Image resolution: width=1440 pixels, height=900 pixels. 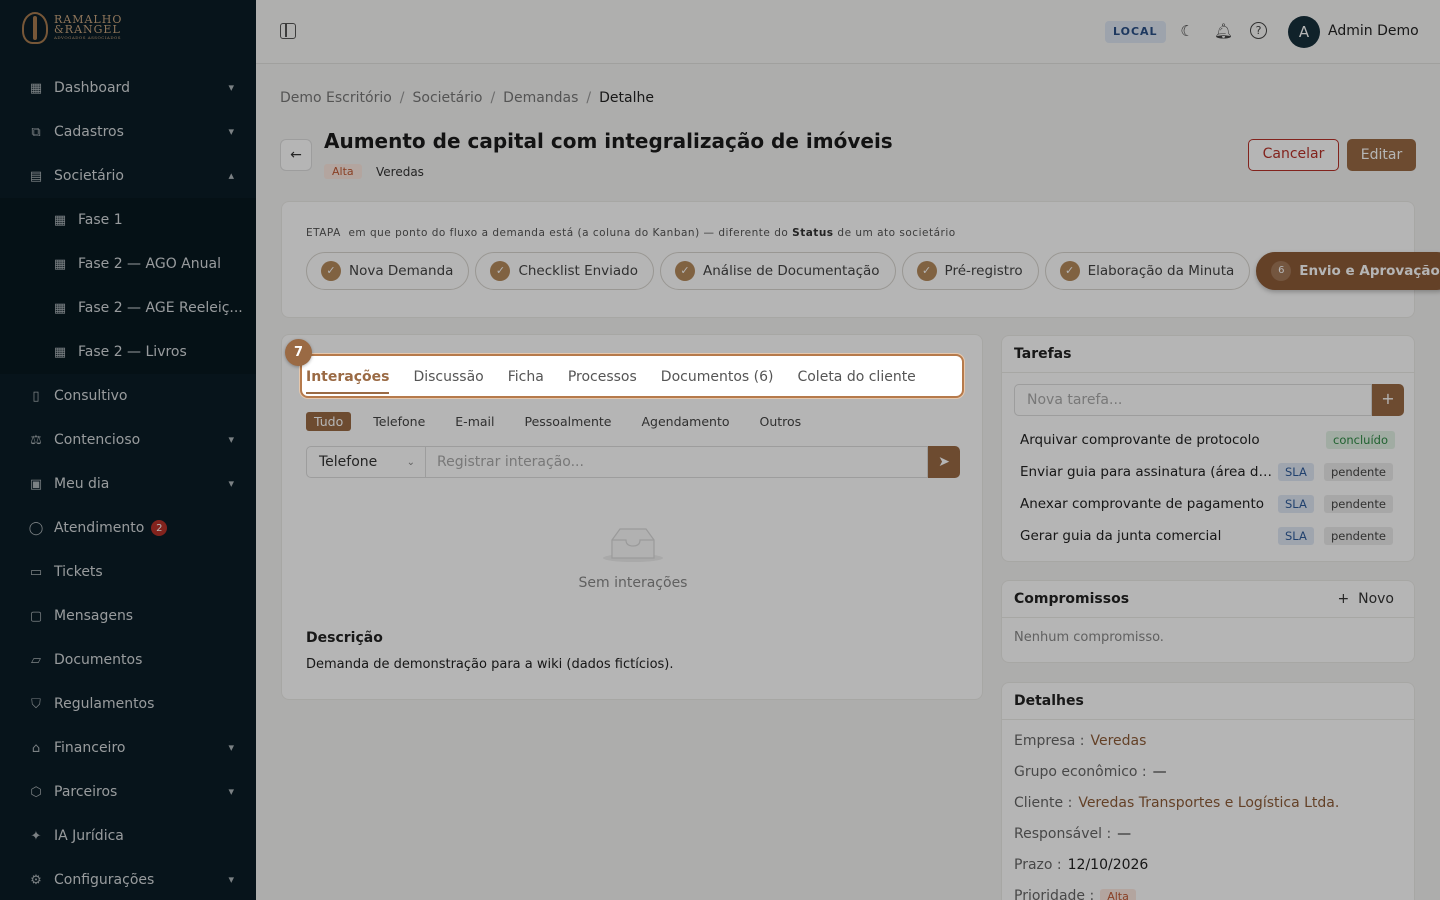 I want to click on sidebar-item-consultivo: ▯ Consultivo, so click(x=128, y=396).